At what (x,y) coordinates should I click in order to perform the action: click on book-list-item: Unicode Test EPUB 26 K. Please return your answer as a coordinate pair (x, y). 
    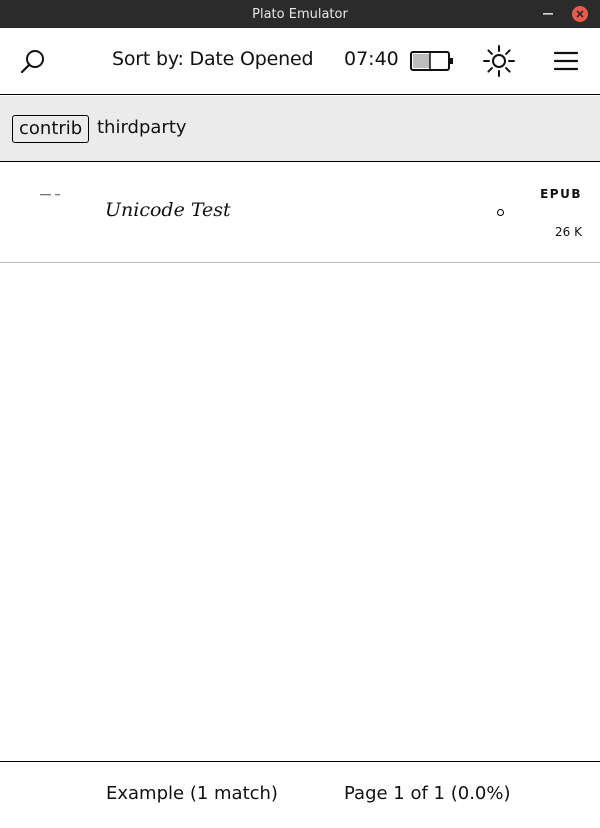
    Looking at the image, I should click on (300, 213).